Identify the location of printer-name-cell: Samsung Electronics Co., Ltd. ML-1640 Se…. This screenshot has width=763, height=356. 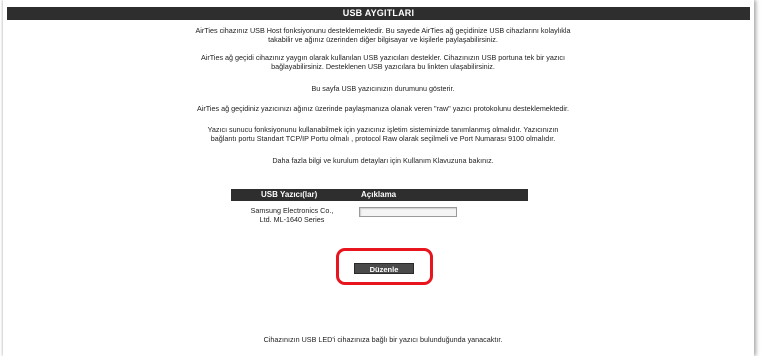
(292, 215).